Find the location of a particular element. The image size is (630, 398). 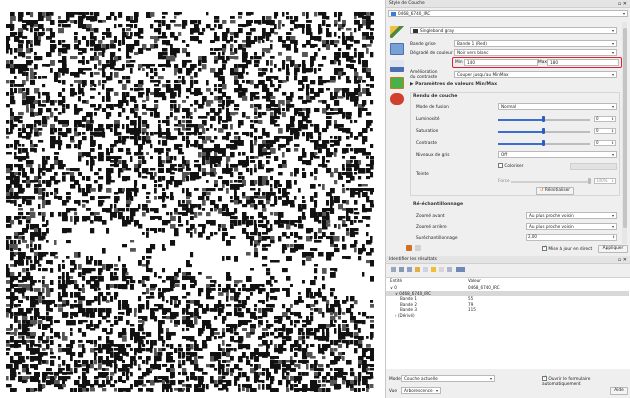

histogram-icon is located at coordinates (397, 66).